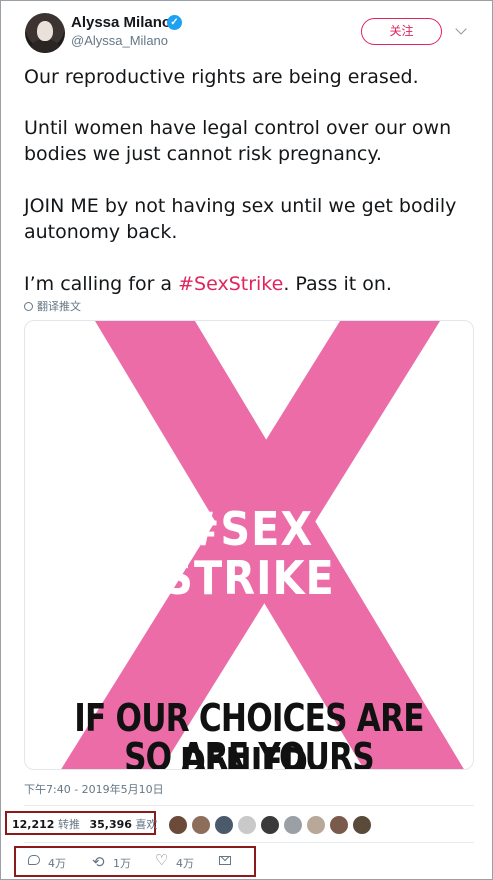 This screenshot has width=493, height=880. Describe the element at coordinates (174, 22) in the screenshot. I see `verified-badge-icon: ✓` at that location.